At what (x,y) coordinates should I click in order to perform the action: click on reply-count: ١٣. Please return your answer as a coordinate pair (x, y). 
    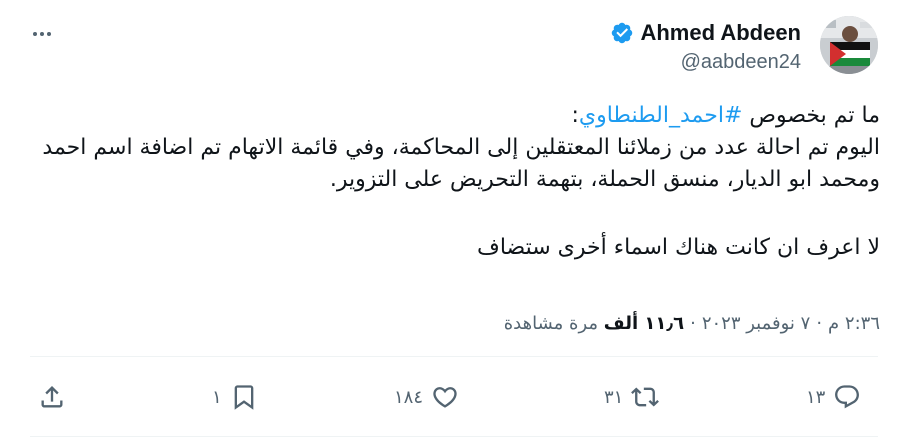
    Looking at the image, I should click on (816, 397).